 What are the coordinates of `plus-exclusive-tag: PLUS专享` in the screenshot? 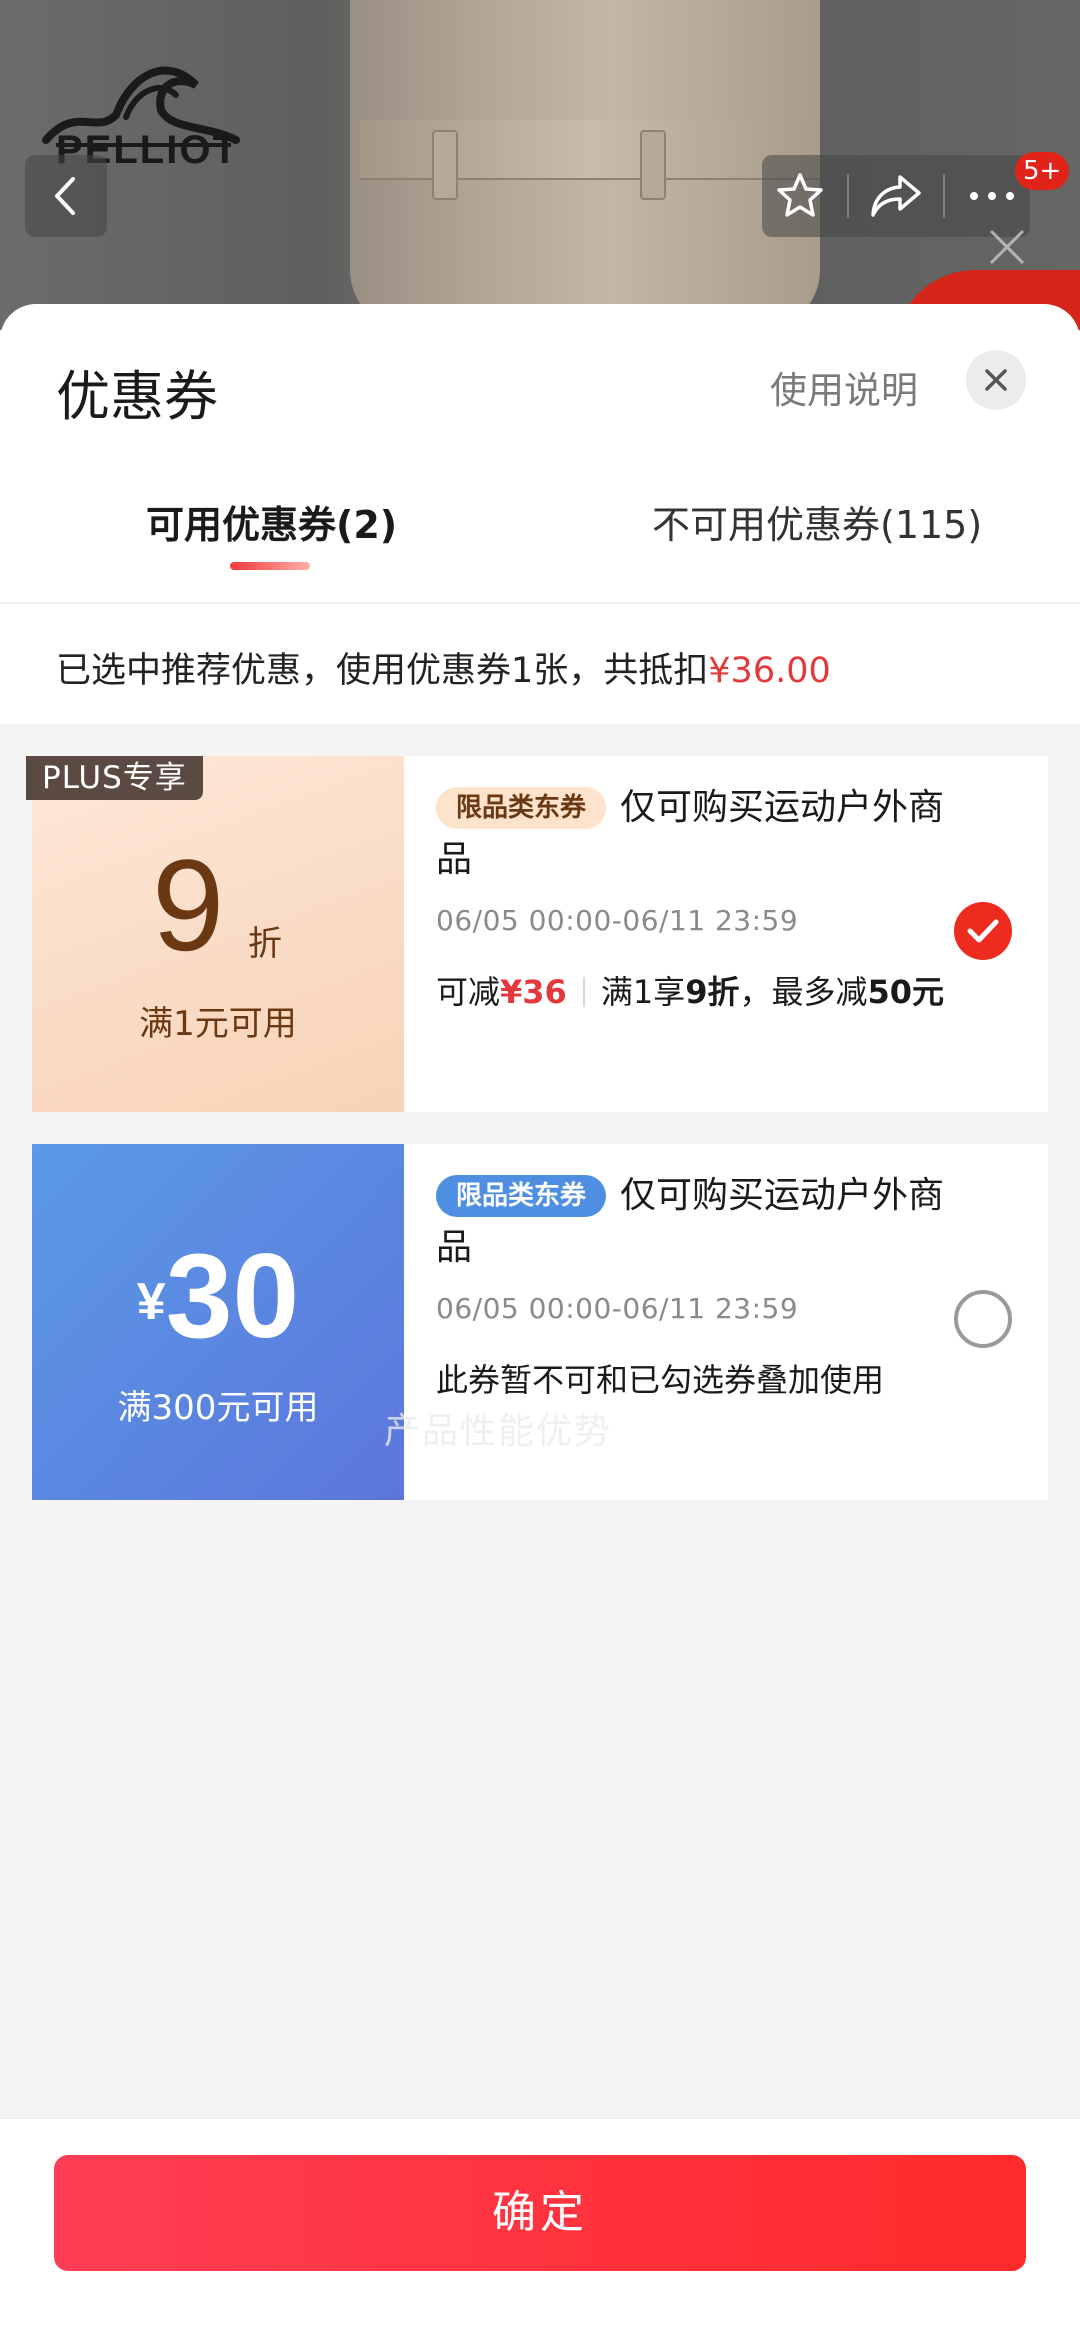 It's located at (114, 778).